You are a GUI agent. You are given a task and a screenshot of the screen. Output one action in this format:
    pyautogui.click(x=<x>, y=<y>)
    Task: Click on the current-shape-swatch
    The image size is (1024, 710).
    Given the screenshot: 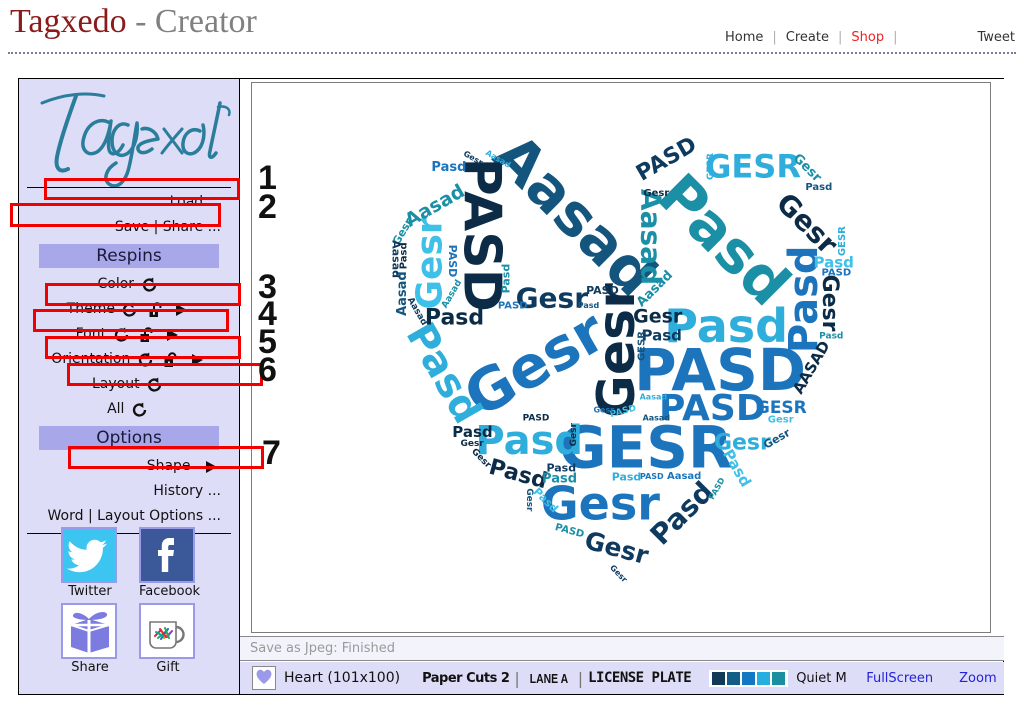 What is the action you would take?
    pyautogui.click(x=264, y=678)
    